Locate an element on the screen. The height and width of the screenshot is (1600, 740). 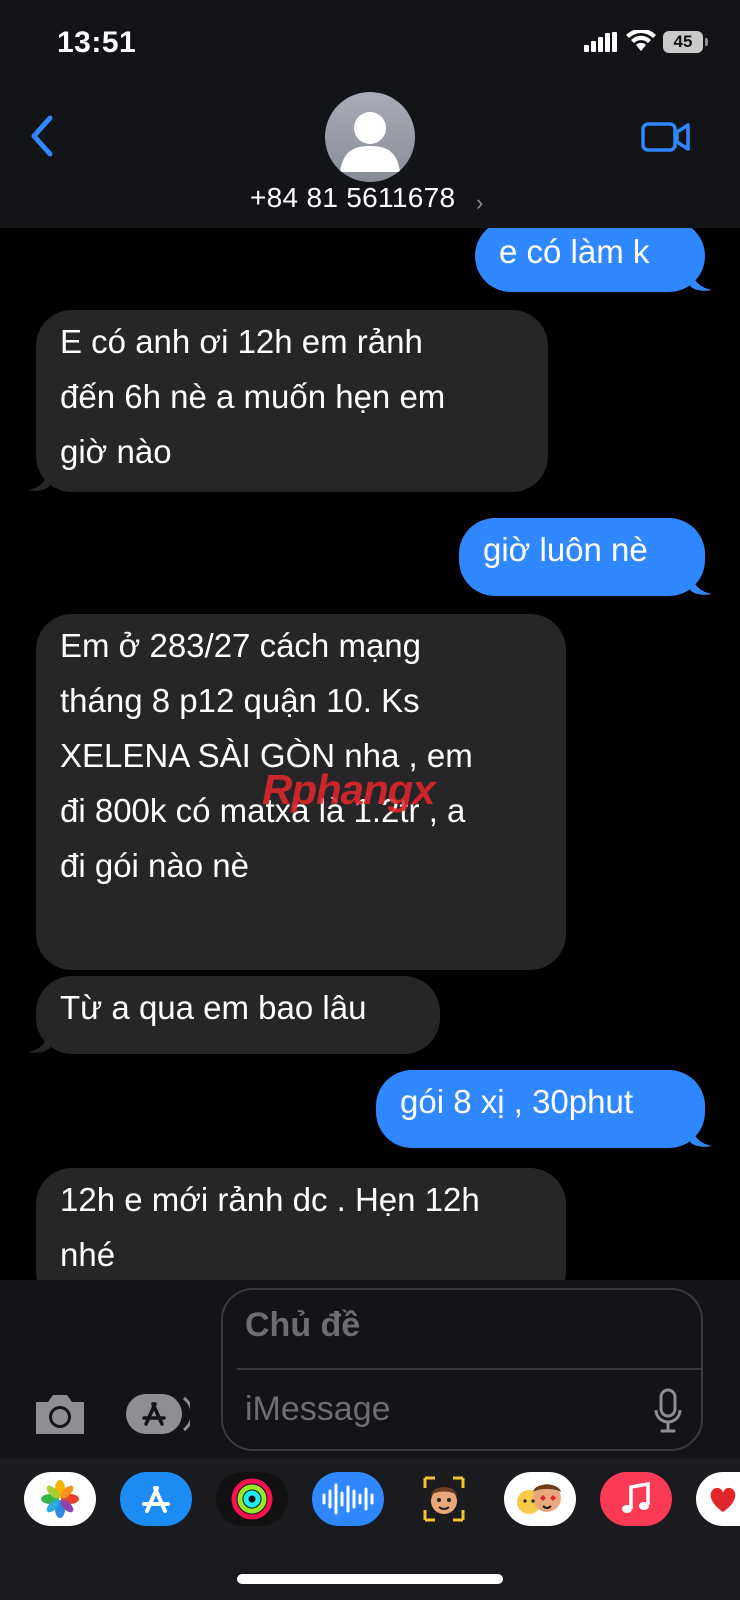
message-bubble-incoming: Từ a qua em bao lâu is located at coordinates (238, 1015).